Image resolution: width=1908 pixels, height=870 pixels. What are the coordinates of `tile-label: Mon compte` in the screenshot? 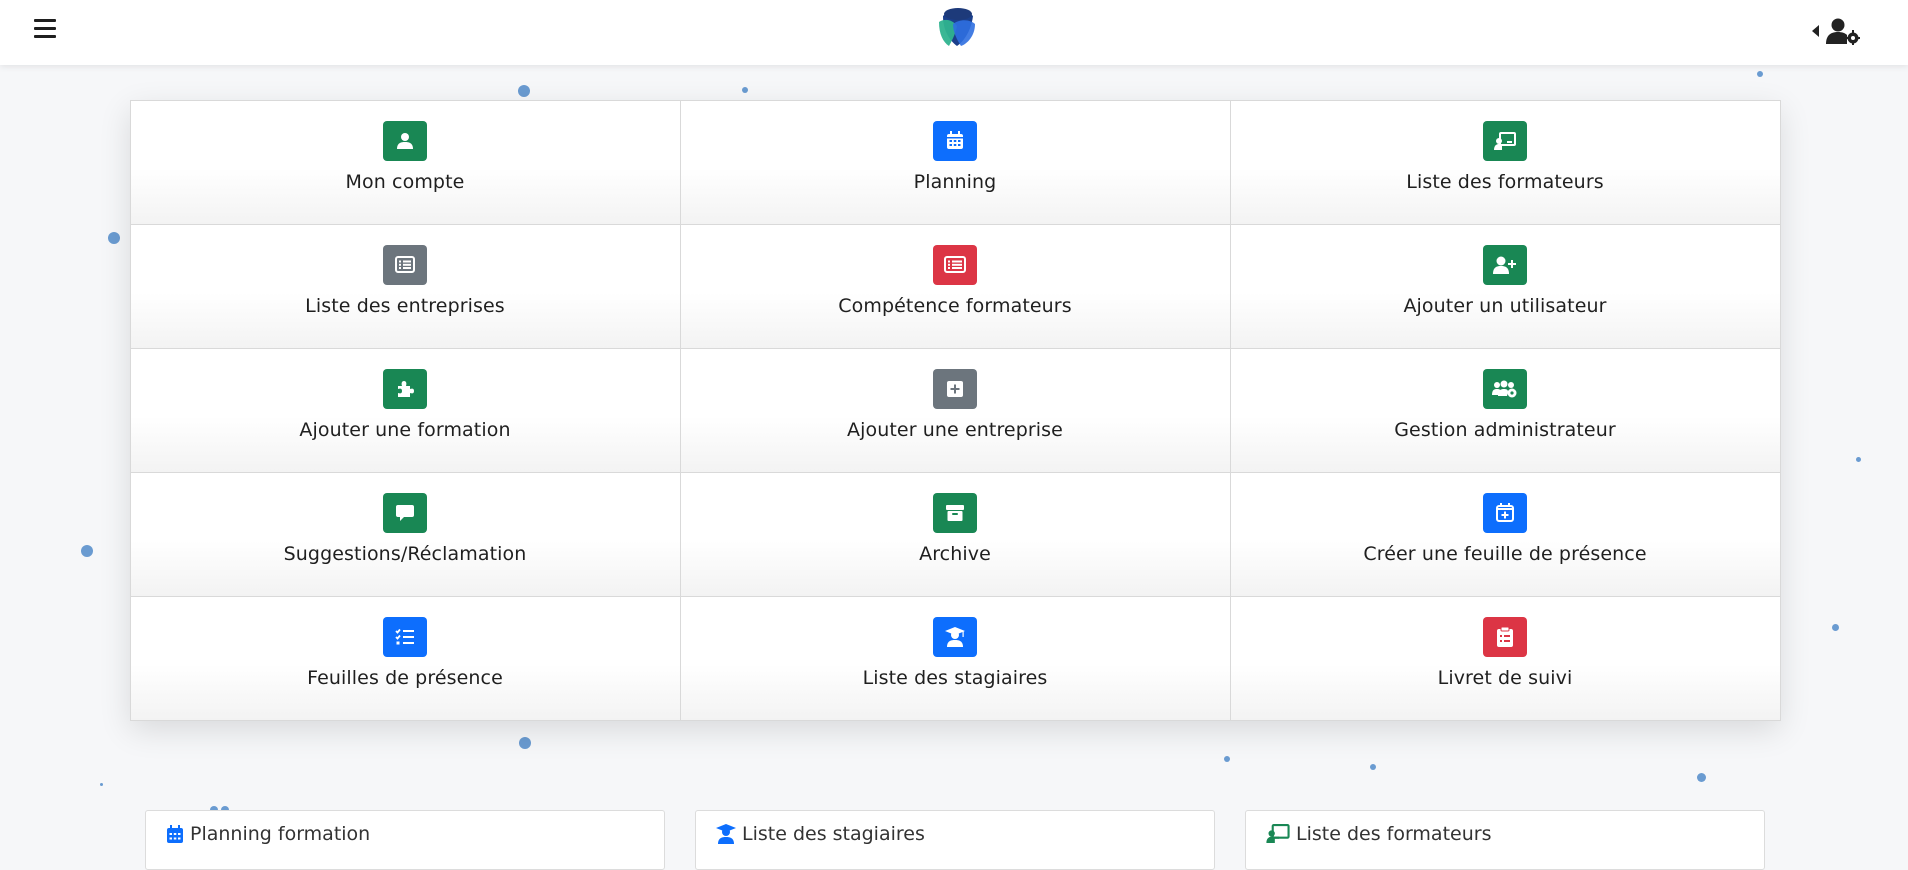 It's located at (405, 181).